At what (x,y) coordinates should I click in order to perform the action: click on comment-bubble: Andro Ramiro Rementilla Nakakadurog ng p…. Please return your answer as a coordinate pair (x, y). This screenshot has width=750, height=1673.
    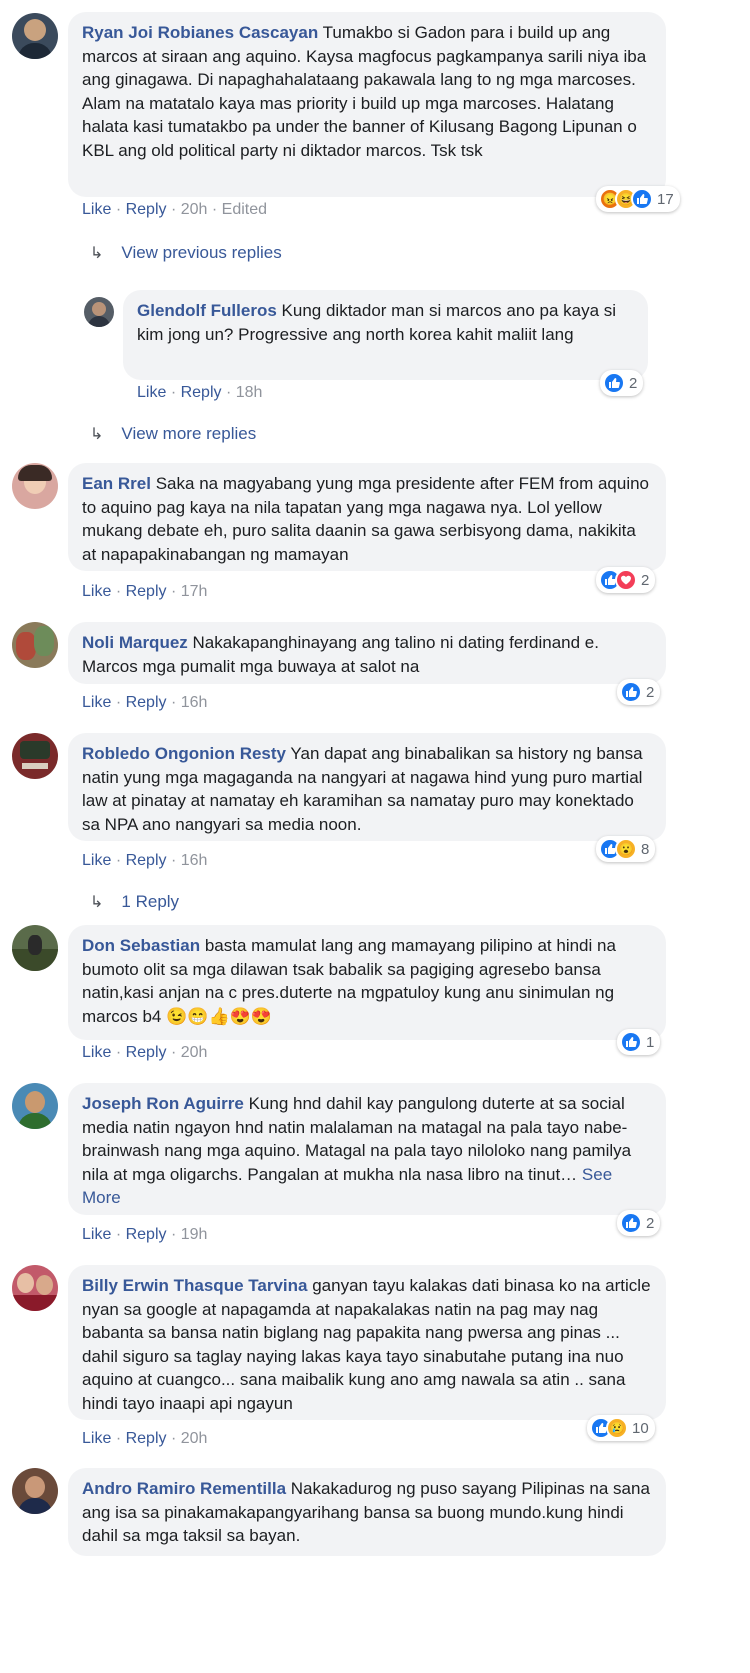
    Looking at the image, I should click on (367, 1512).